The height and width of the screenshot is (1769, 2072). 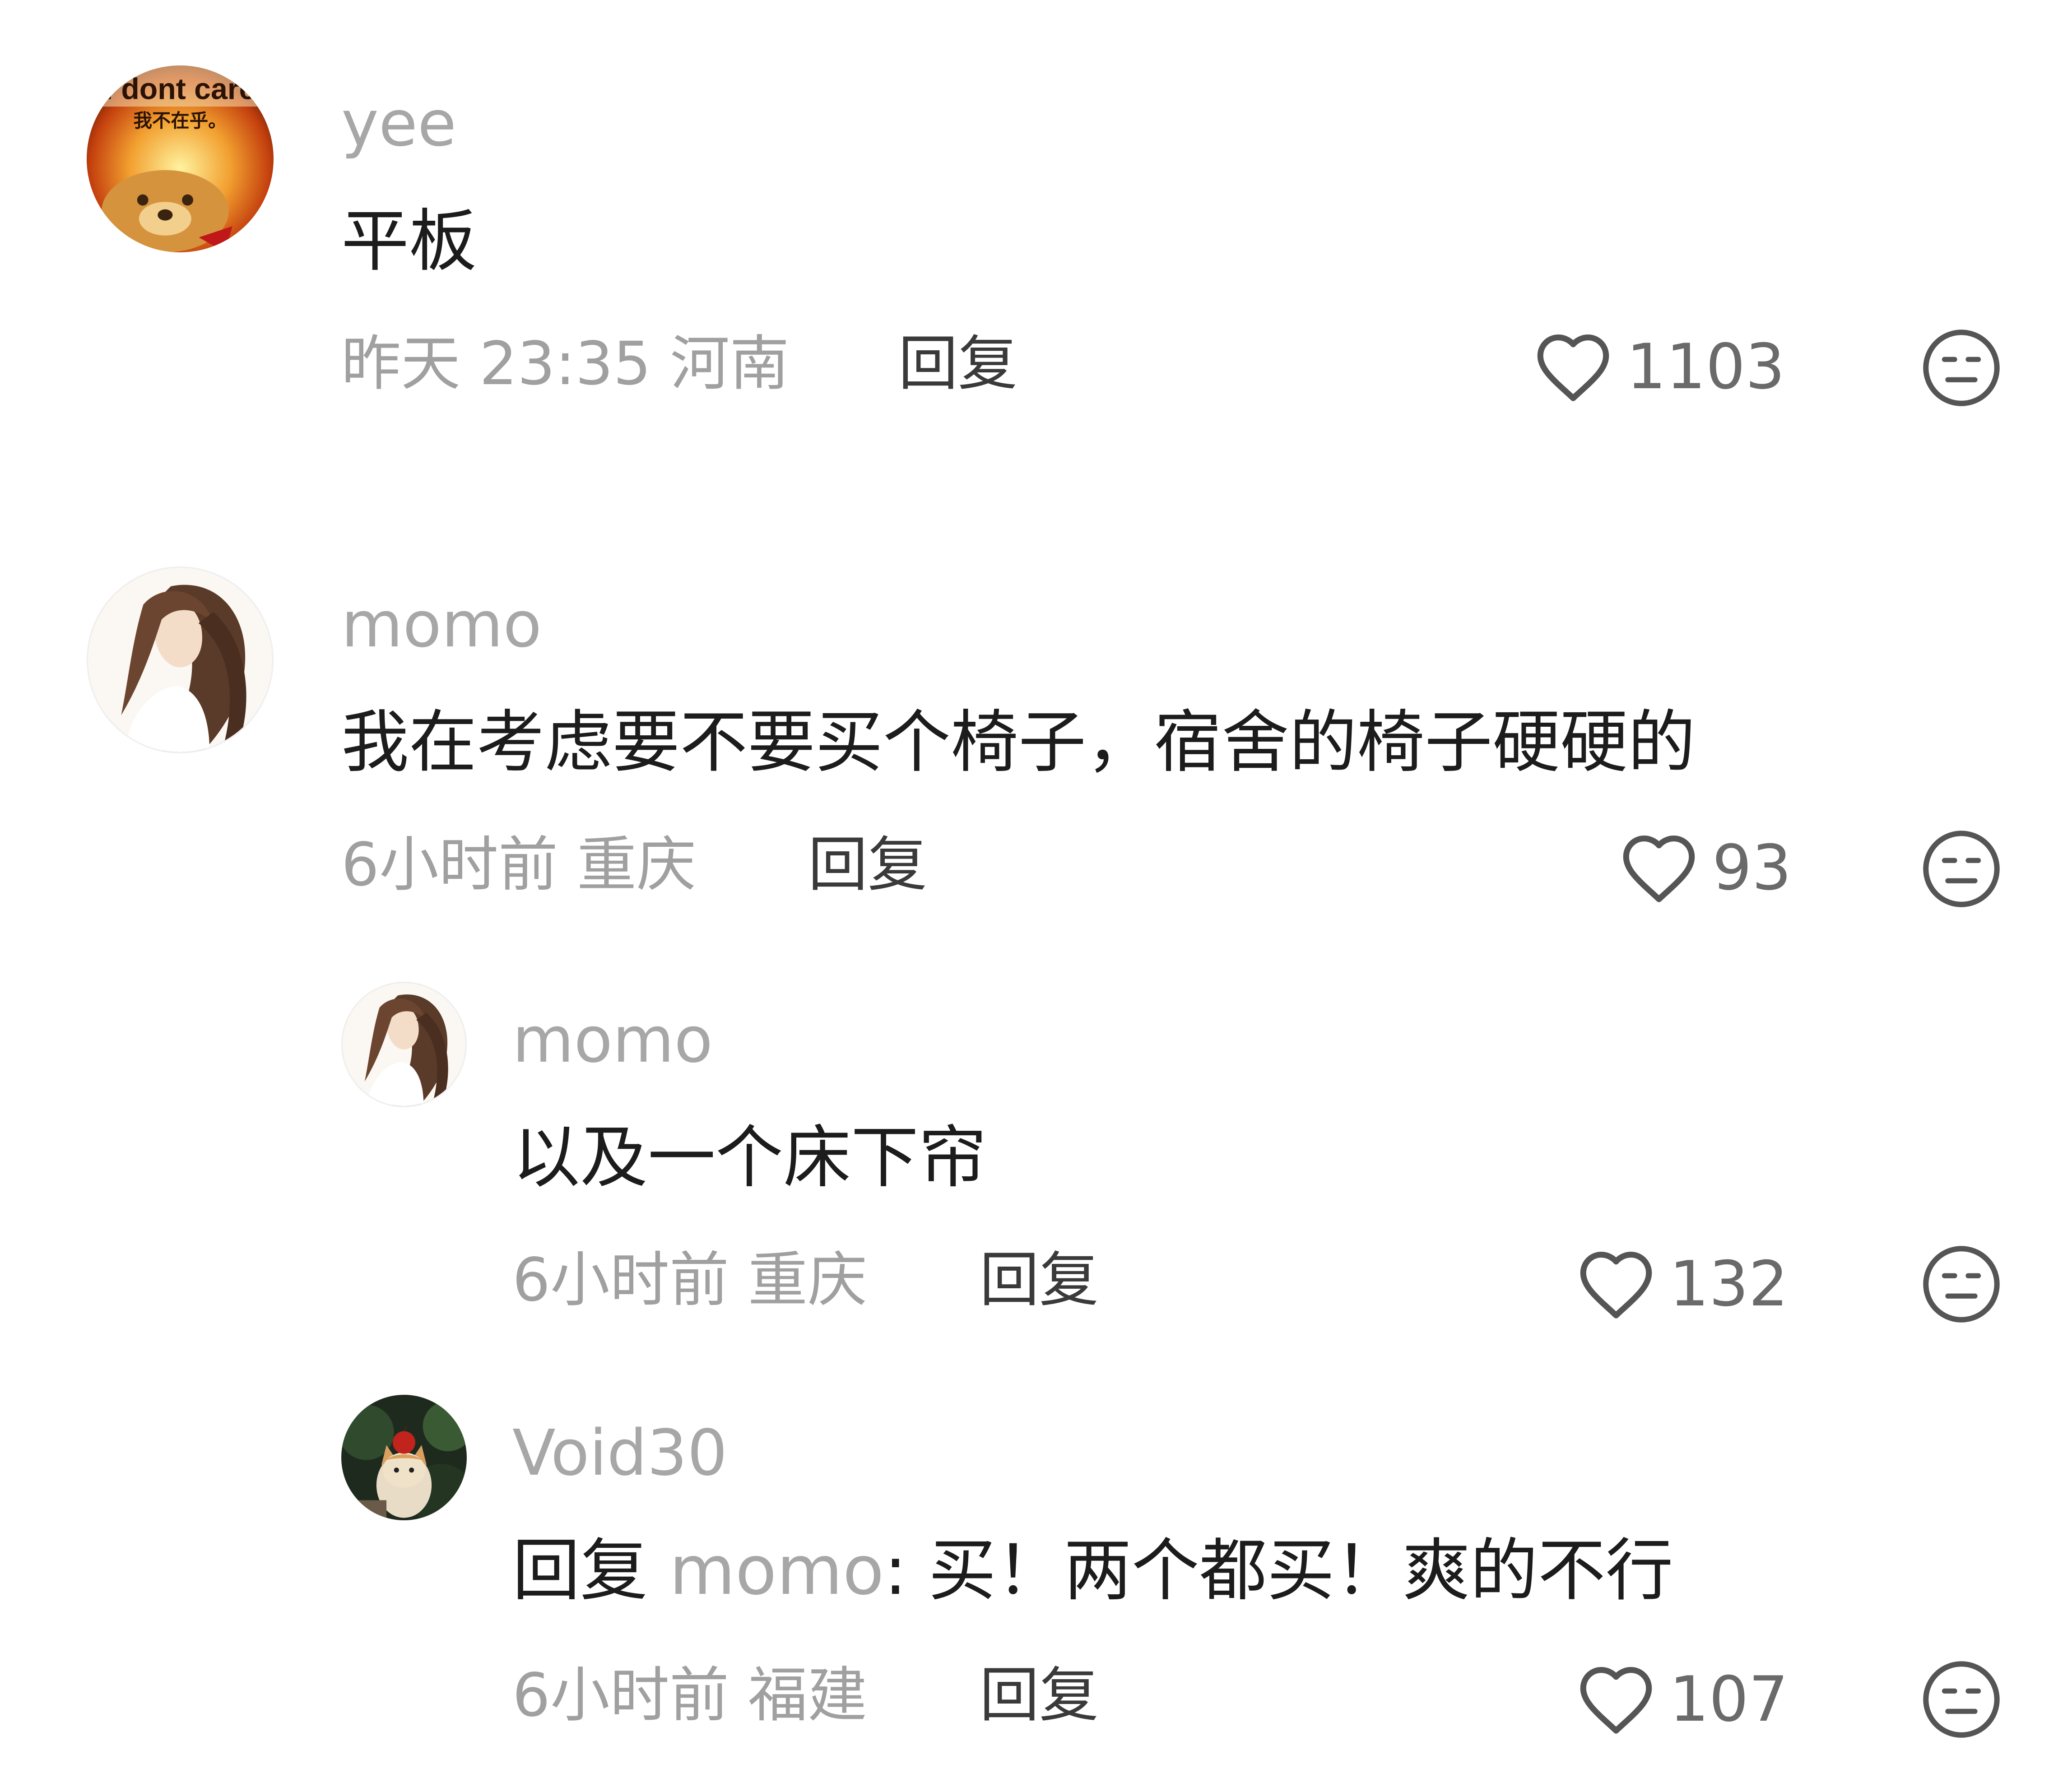 What do you see at coordinates (730, 364) in the screenshot?
I see `comment-location: 河南` at bounding box center [730, 364].